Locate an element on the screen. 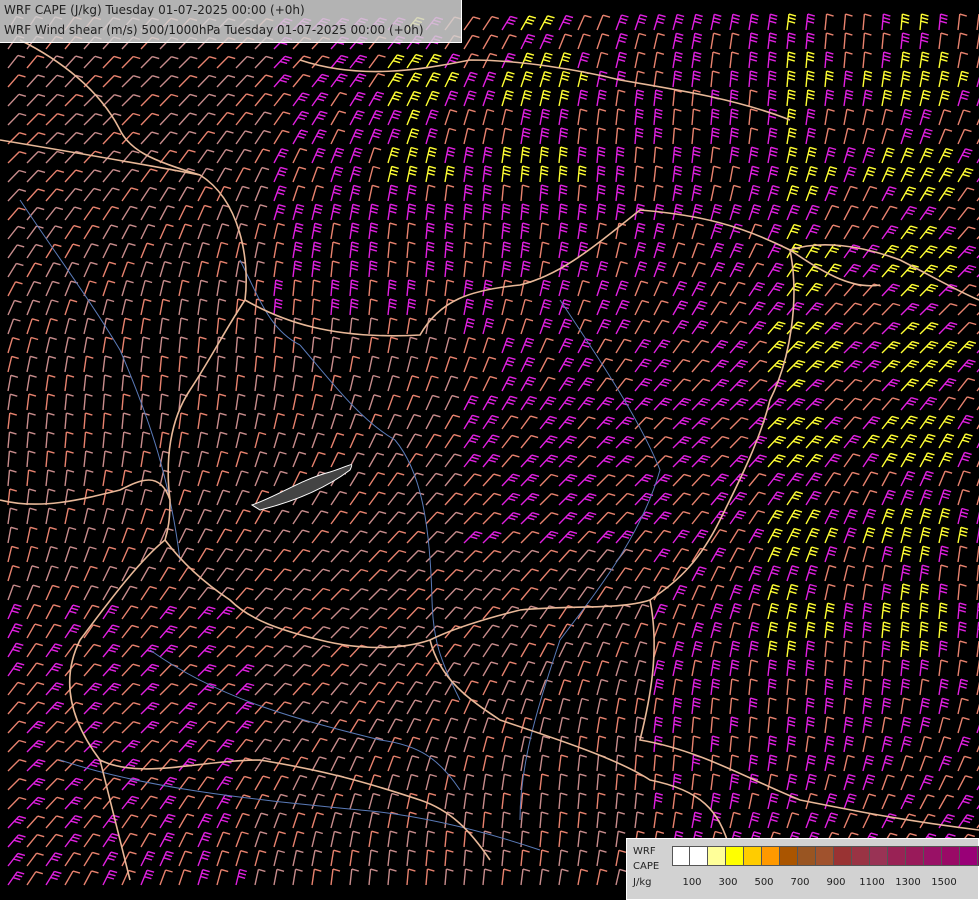  legend-swatches is located at coordinates (825, 856).